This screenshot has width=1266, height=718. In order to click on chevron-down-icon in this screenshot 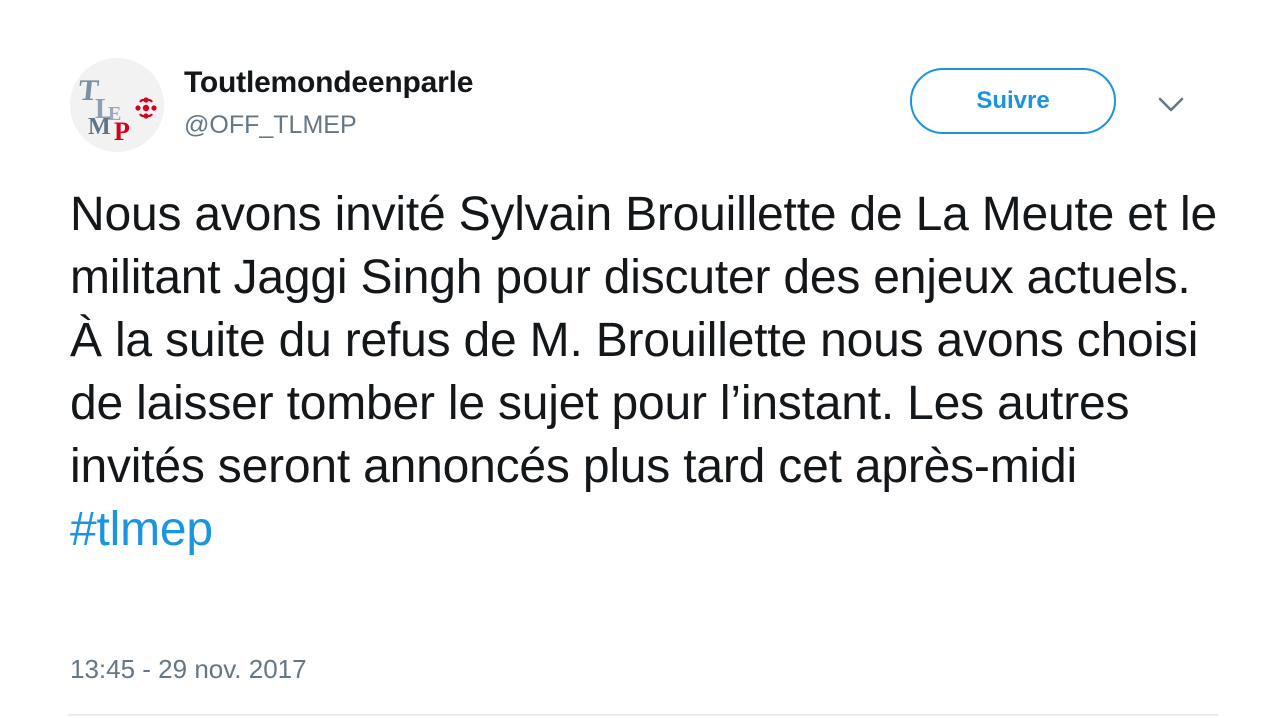, I will do `click(1171, 104)`.